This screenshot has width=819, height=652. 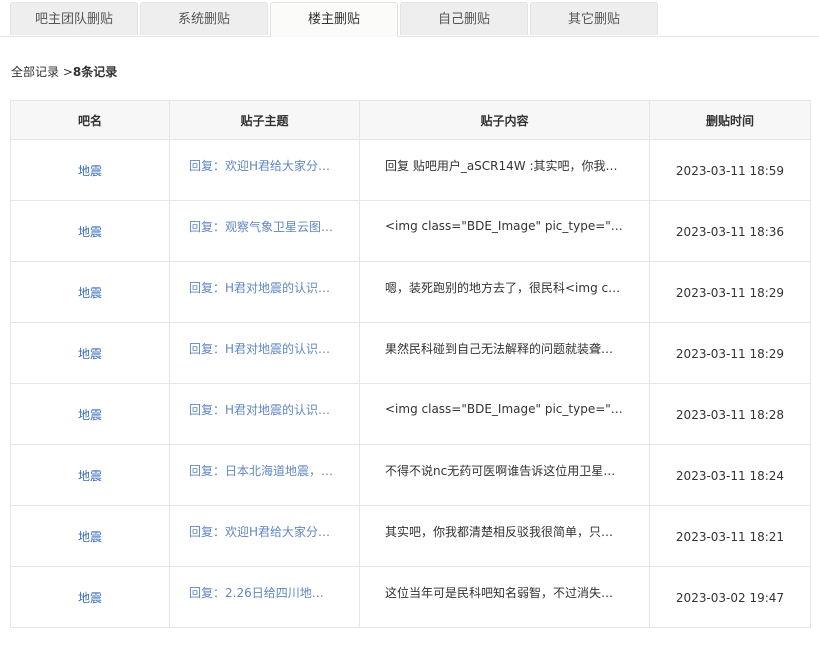 I want to click on topic-link: 回复：观察气象卫星云图预报地震, so click(x=261, y=226).